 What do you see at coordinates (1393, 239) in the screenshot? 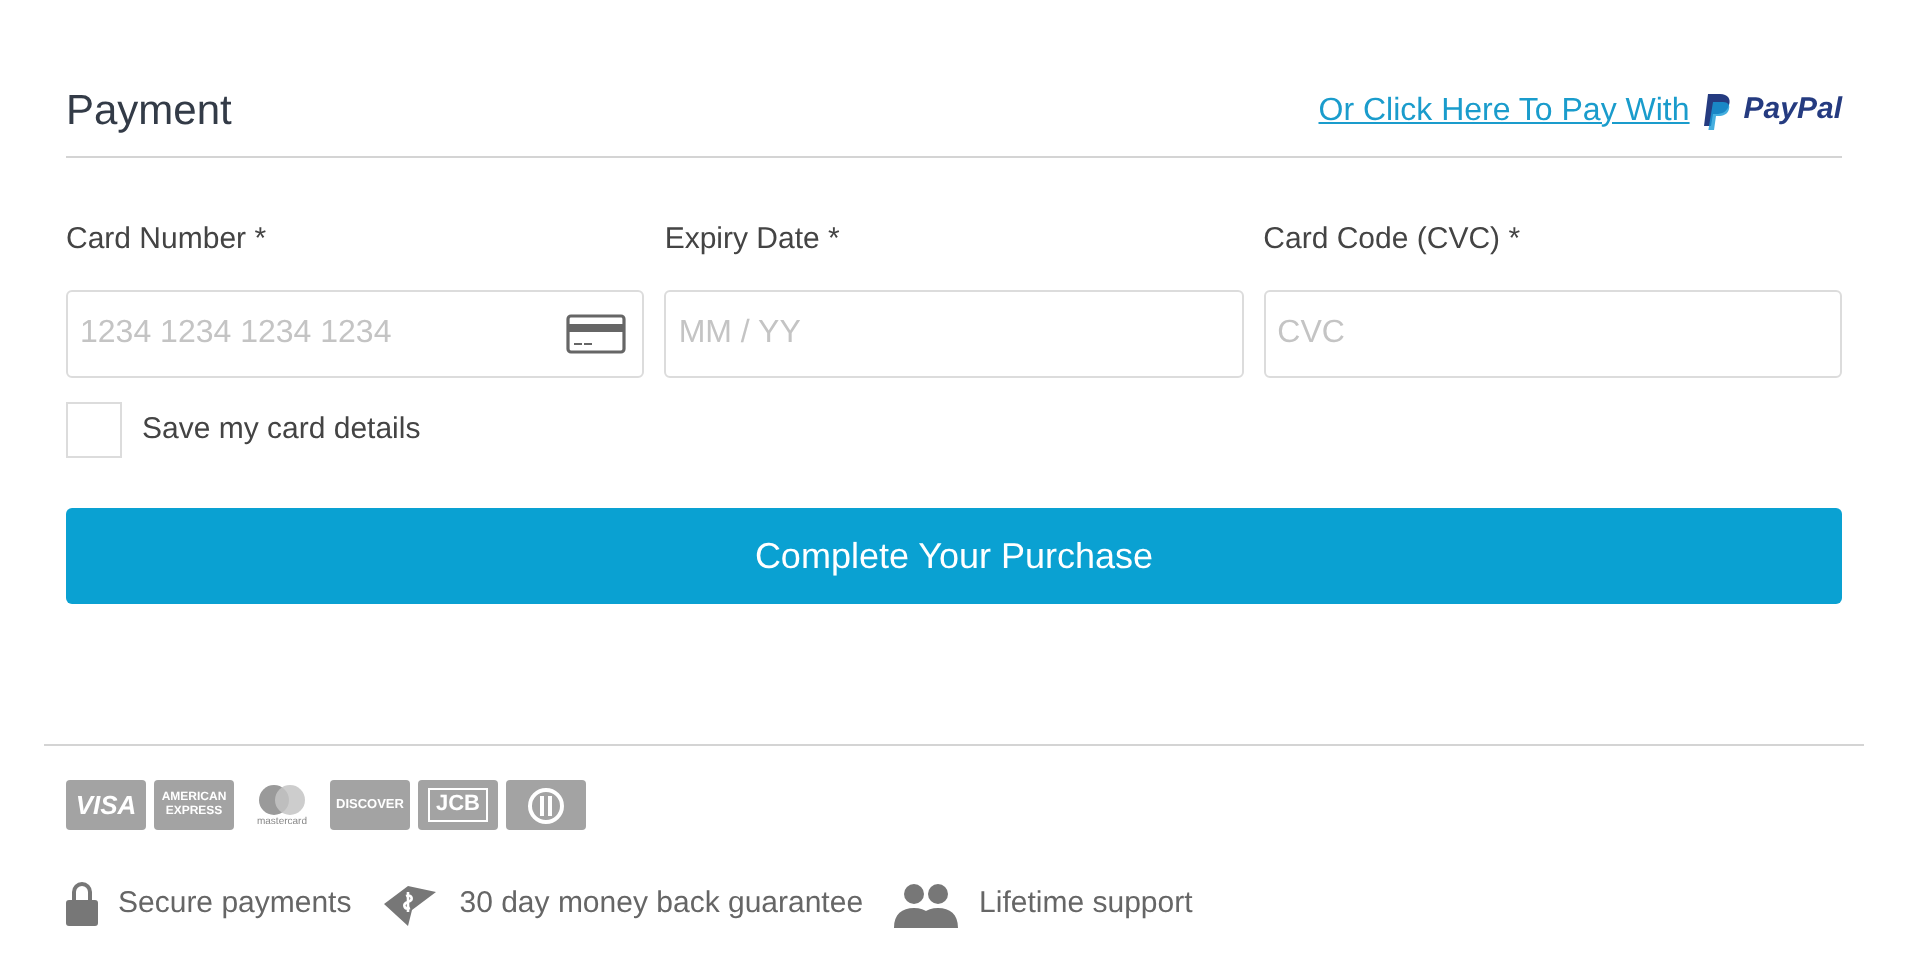
I see `field-label: Card Code (CVC) *` at bounding box center [1393, 239].